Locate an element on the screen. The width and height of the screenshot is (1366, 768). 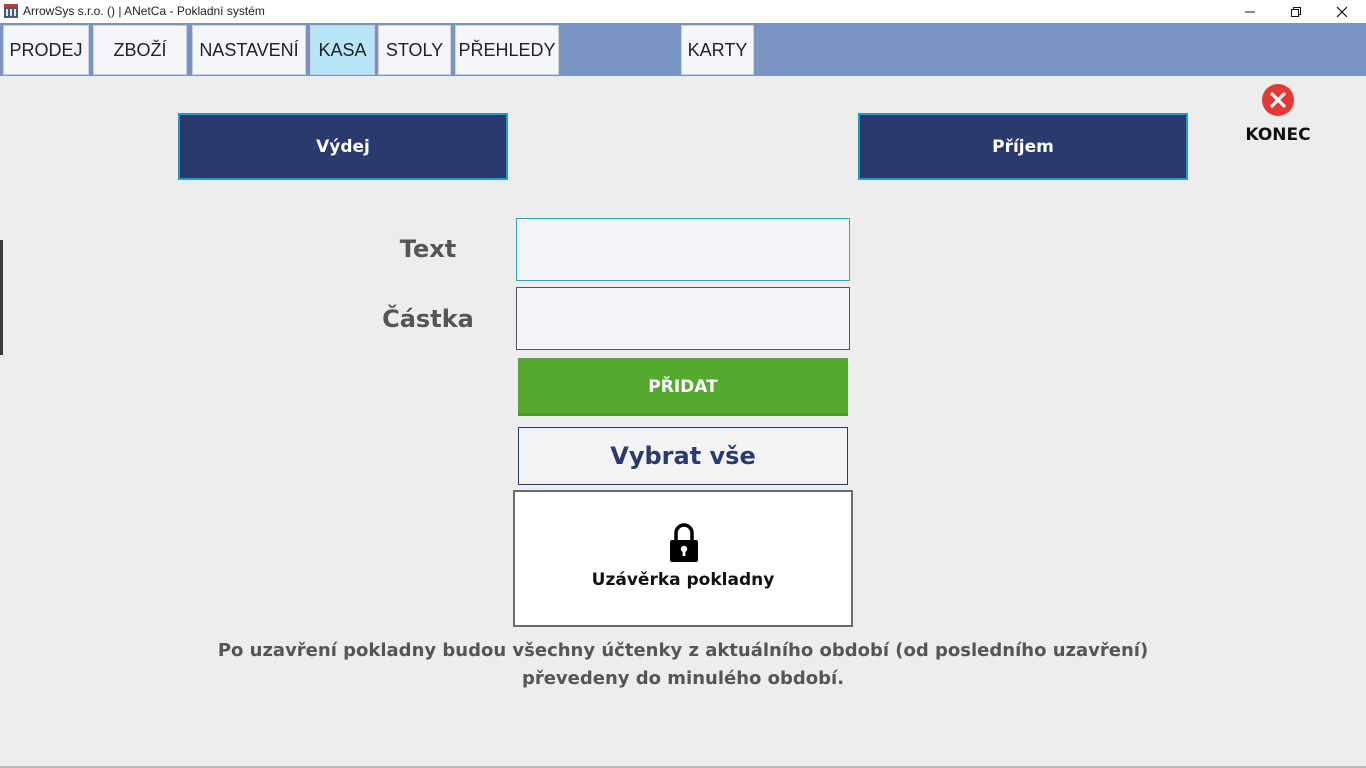
close-window-button is located at coordinates (1342, 11).